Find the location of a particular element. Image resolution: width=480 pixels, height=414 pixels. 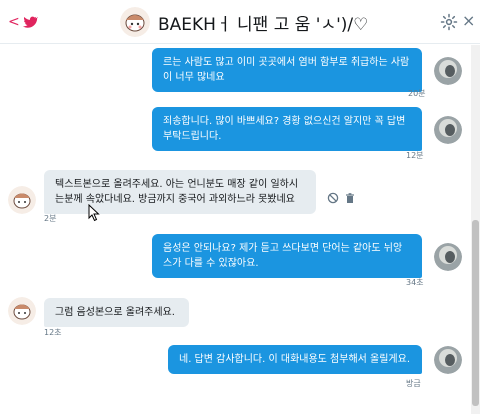

message-timestamp: 12분 is located at coordinates (415, 155).